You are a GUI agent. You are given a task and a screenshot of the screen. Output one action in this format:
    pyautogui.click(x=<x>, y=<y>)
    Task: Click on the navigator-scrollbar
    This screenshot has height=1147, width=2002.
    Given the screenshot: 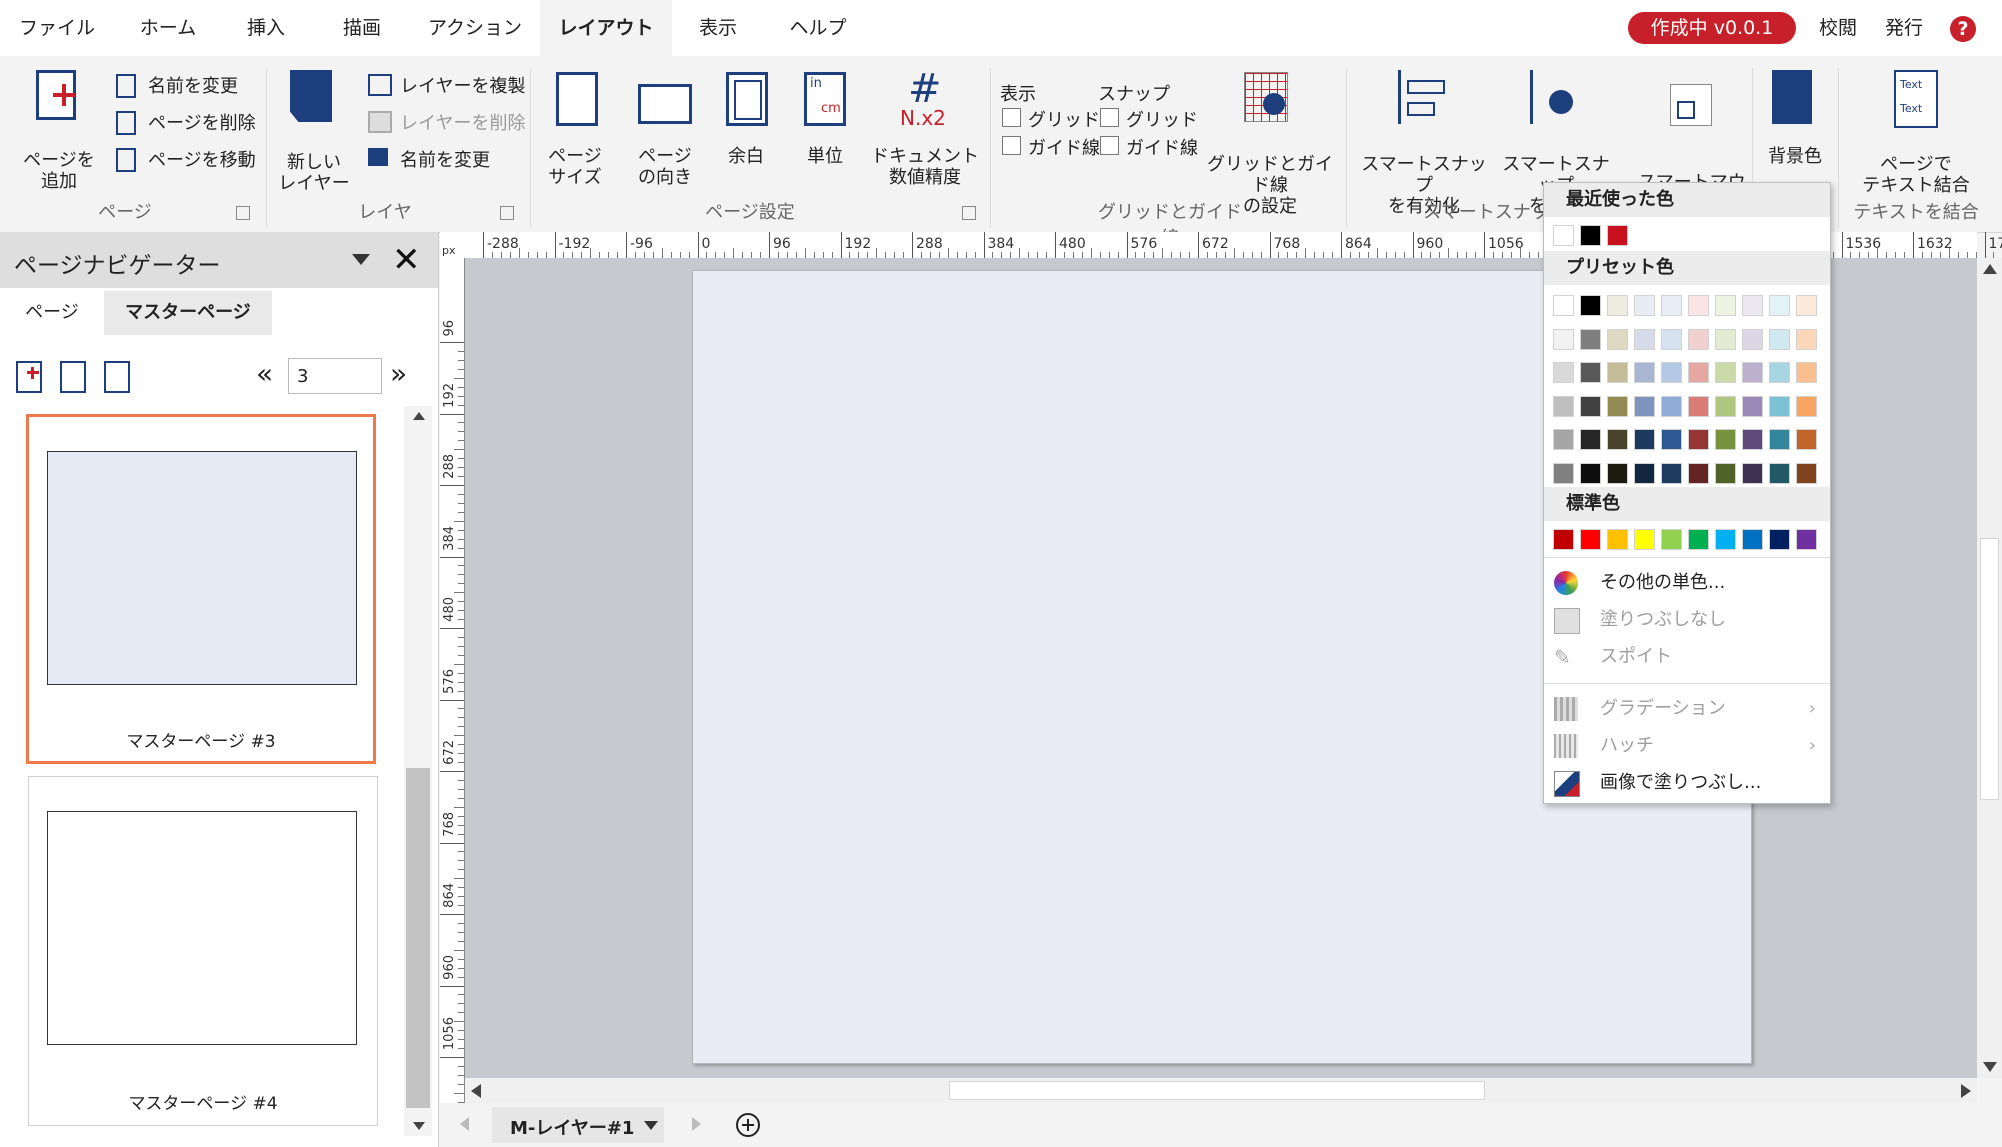 What is the action you would take?
    pyautogui.click(x=418, y=771)
    